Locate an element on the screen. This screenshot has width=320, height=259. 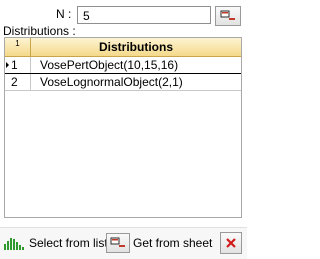
table-row: 2 VoseLognormalObject(2,1) is located at coordinates (123, 82).